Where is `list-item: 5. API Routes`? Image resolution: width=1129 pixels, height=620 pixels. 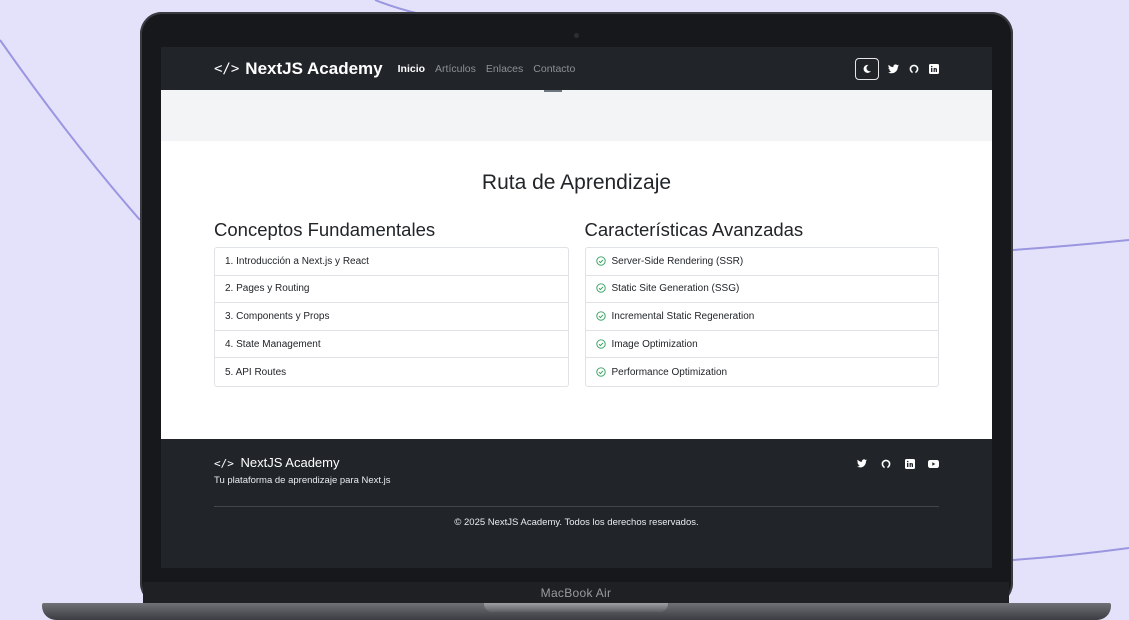
list-item: 5. API Routes is located at coordinates (256, 372).